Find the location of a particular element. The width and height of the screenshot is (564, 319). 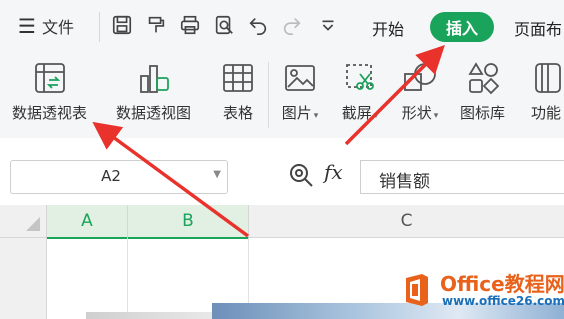

shapes-label-row: 形状 ▾ is located at coordinates (420, 112).